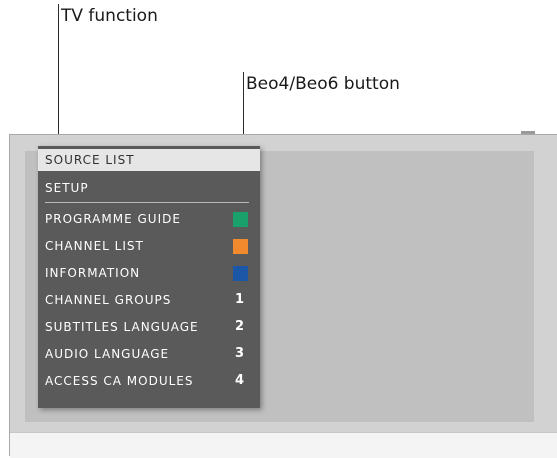 The image size is (557, 458). Describe the element at coordinates (323, 84) in the screenshot. I see `button-callout-label: Beo4/Beo6 button` at that location.